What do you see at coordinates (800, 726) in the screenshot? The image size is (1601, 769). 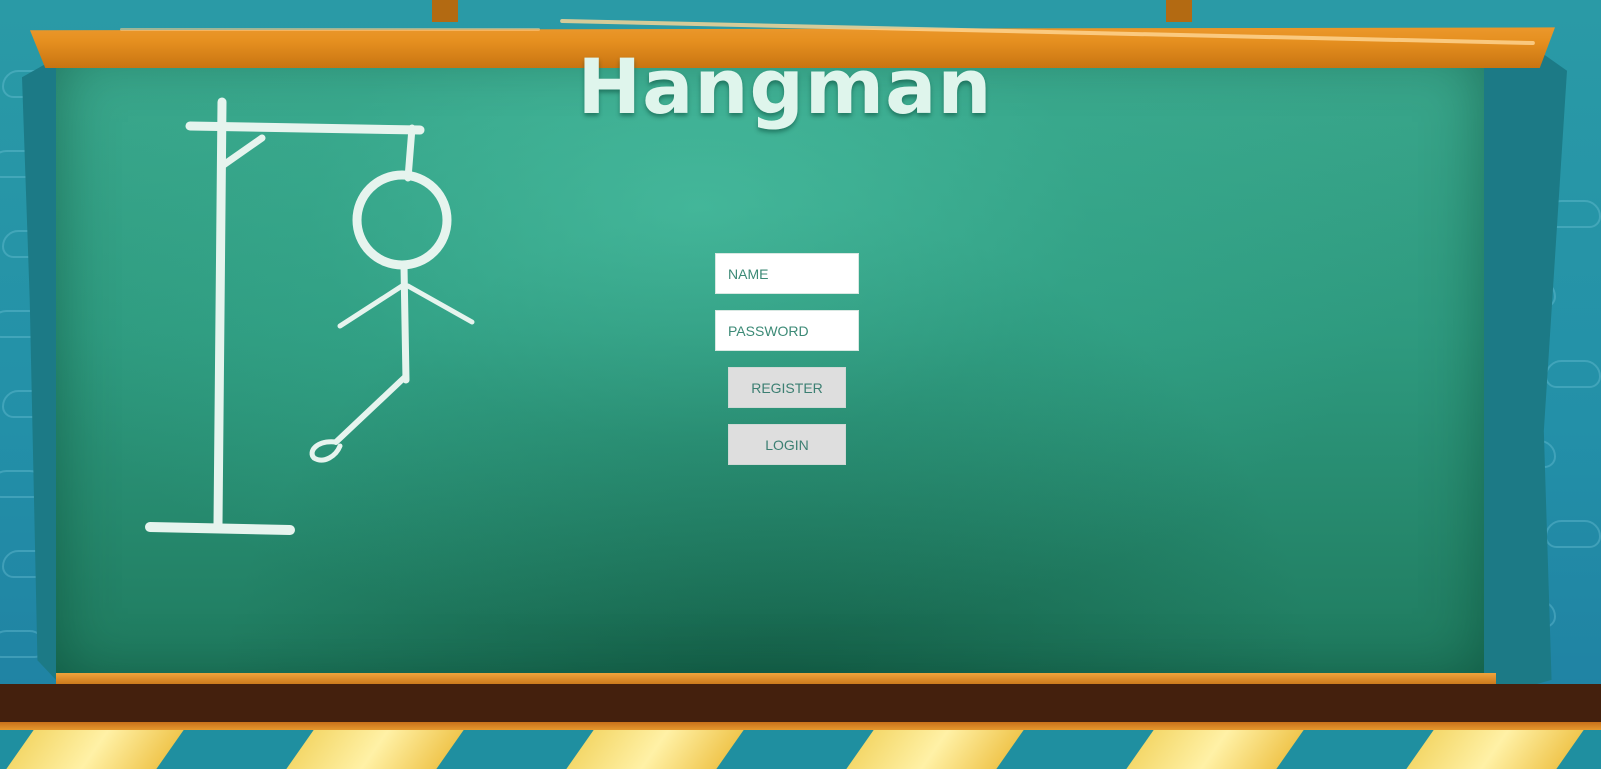 I see `shelf-edge` at bounding box center [800, 726].